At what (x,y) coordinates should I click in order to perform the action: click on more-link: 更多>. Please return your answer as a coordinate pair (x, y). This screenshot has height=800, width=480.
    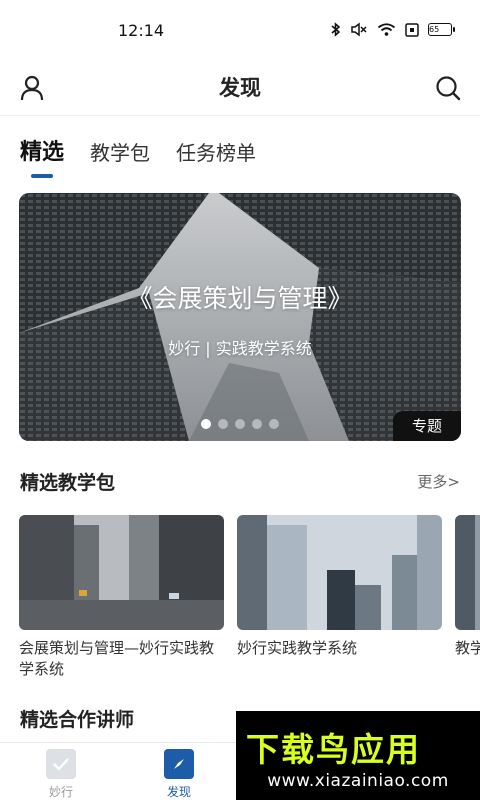
    Looking at the image, I should click on (438, 481).